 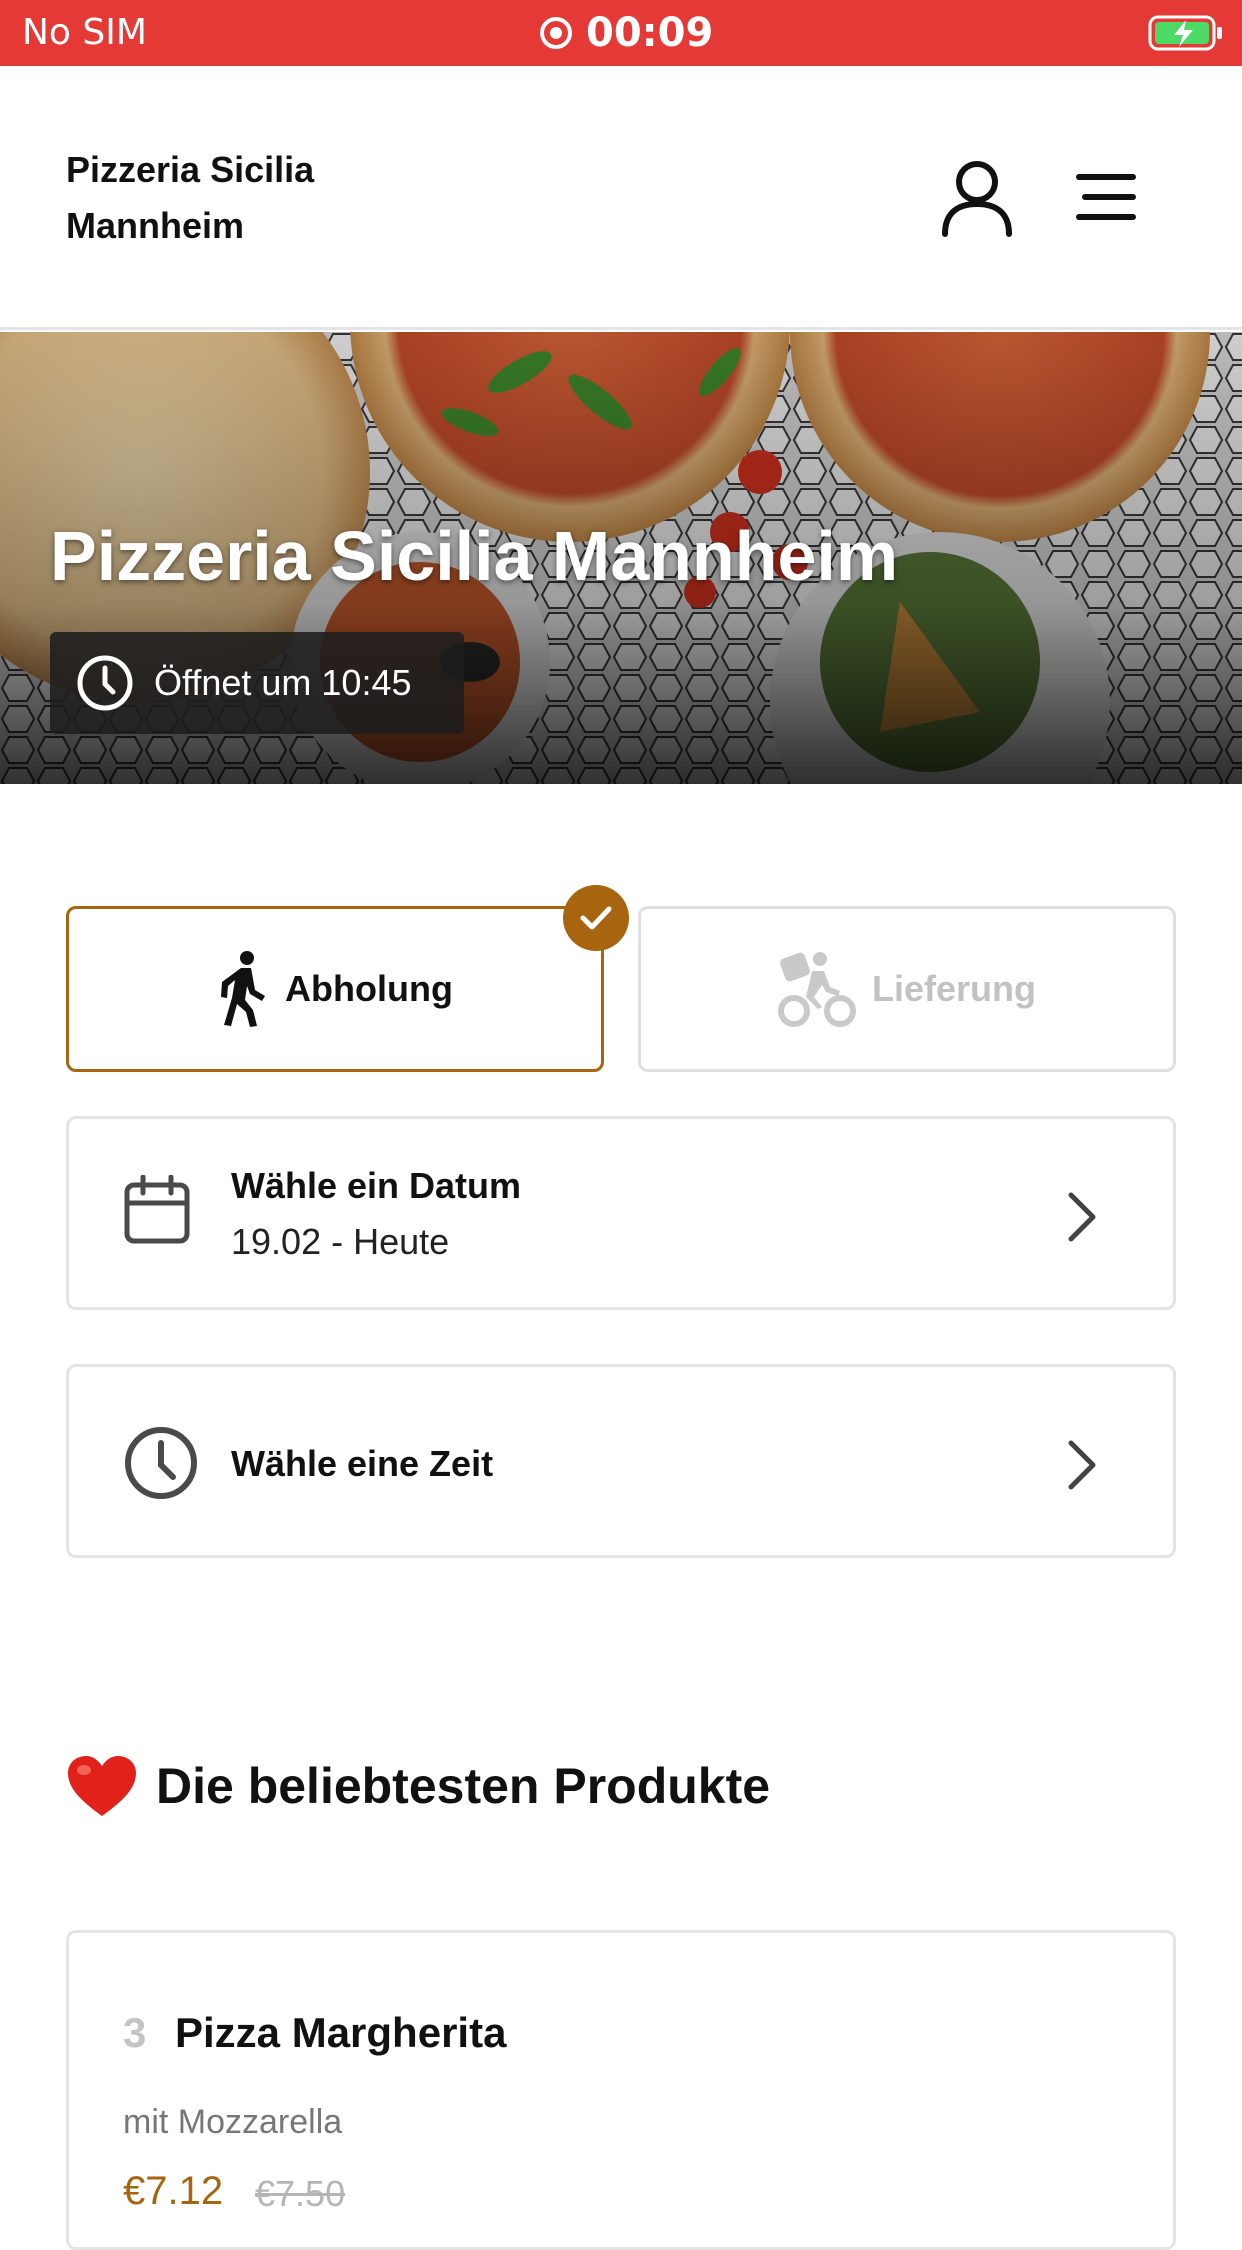 I want to click on opening-hours-text: Öffnet um 10:45, so click(x=283, y=682).